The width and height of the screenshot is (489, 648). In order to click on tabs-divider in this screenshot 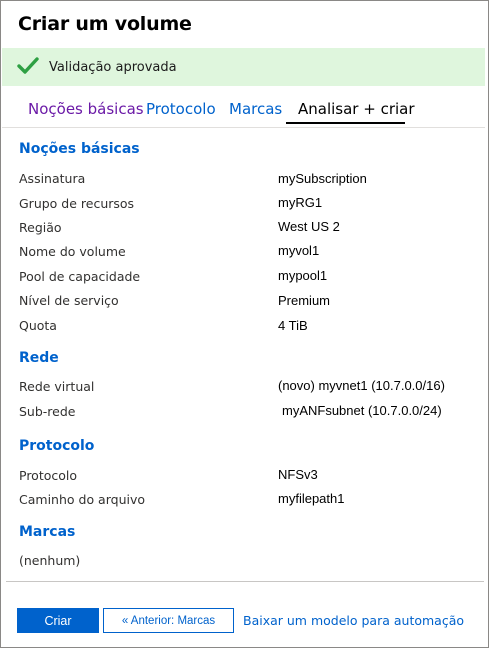, I will do `click(243, 127)`.